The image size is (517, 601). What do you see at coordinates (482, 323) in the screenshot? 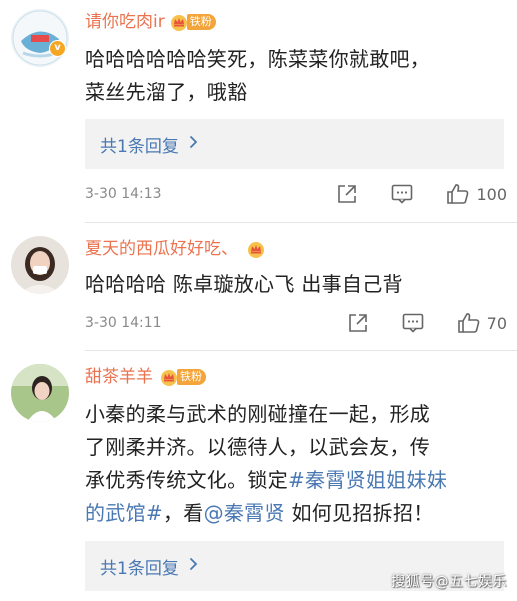
I see `like-button: 70` at bounding box center [482, 323].